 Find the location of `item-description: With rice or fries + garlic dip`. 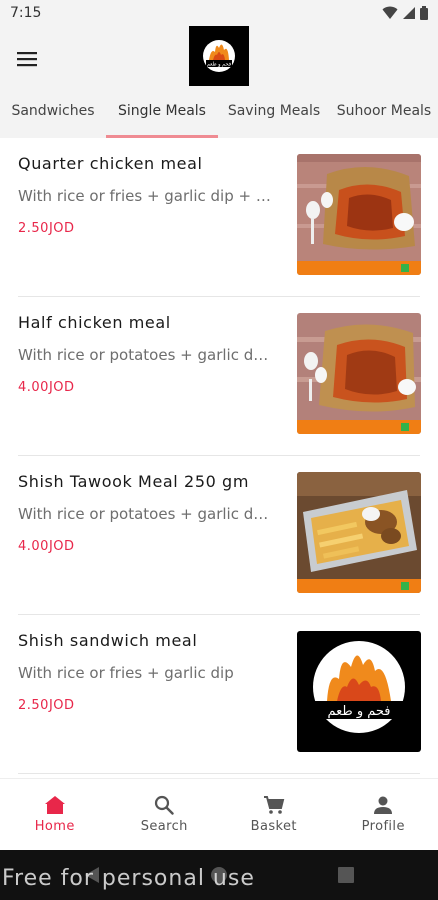

item-description: With rice or fries + garlic dip is located at coordinates (126, 673).